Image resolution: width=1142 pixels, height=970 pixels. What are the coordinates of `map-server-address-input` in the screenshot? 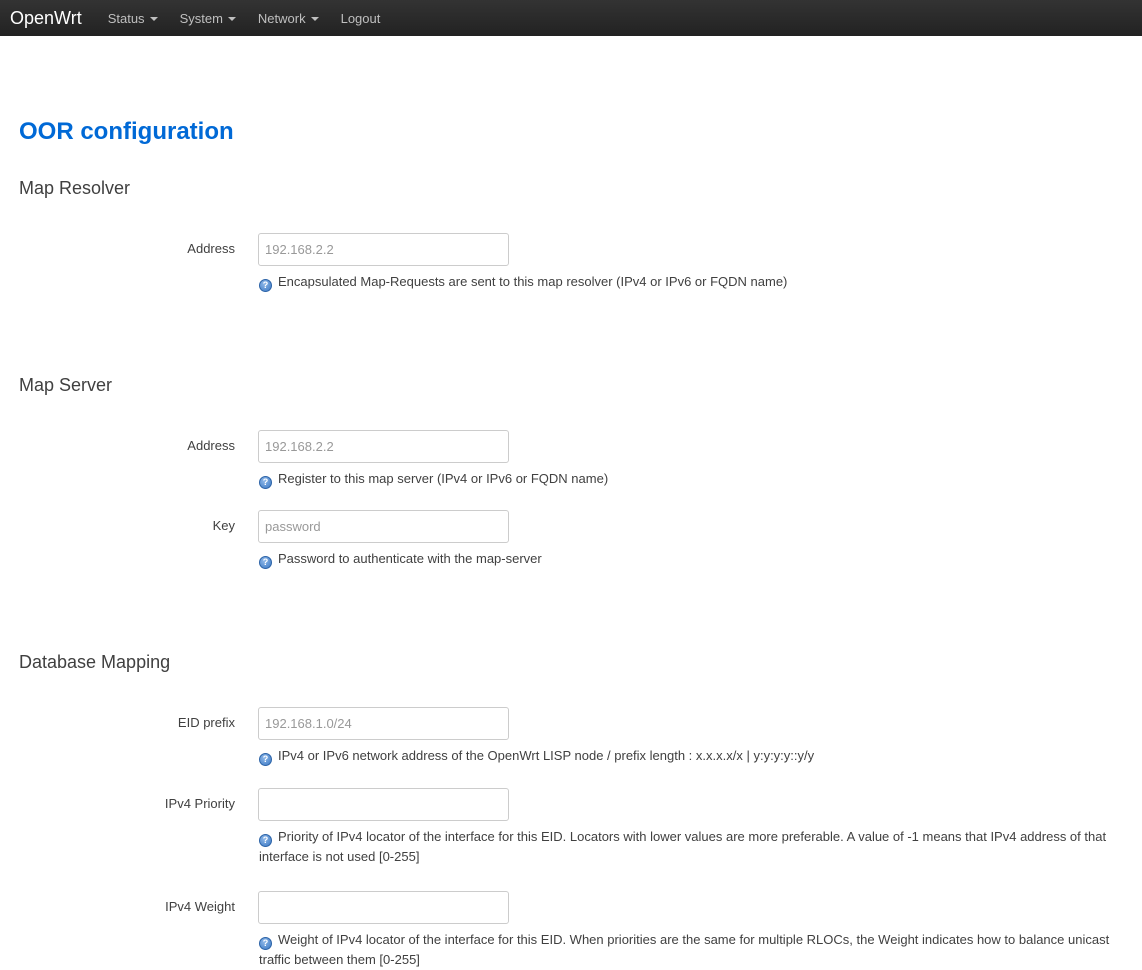 It's located at (383, 446).